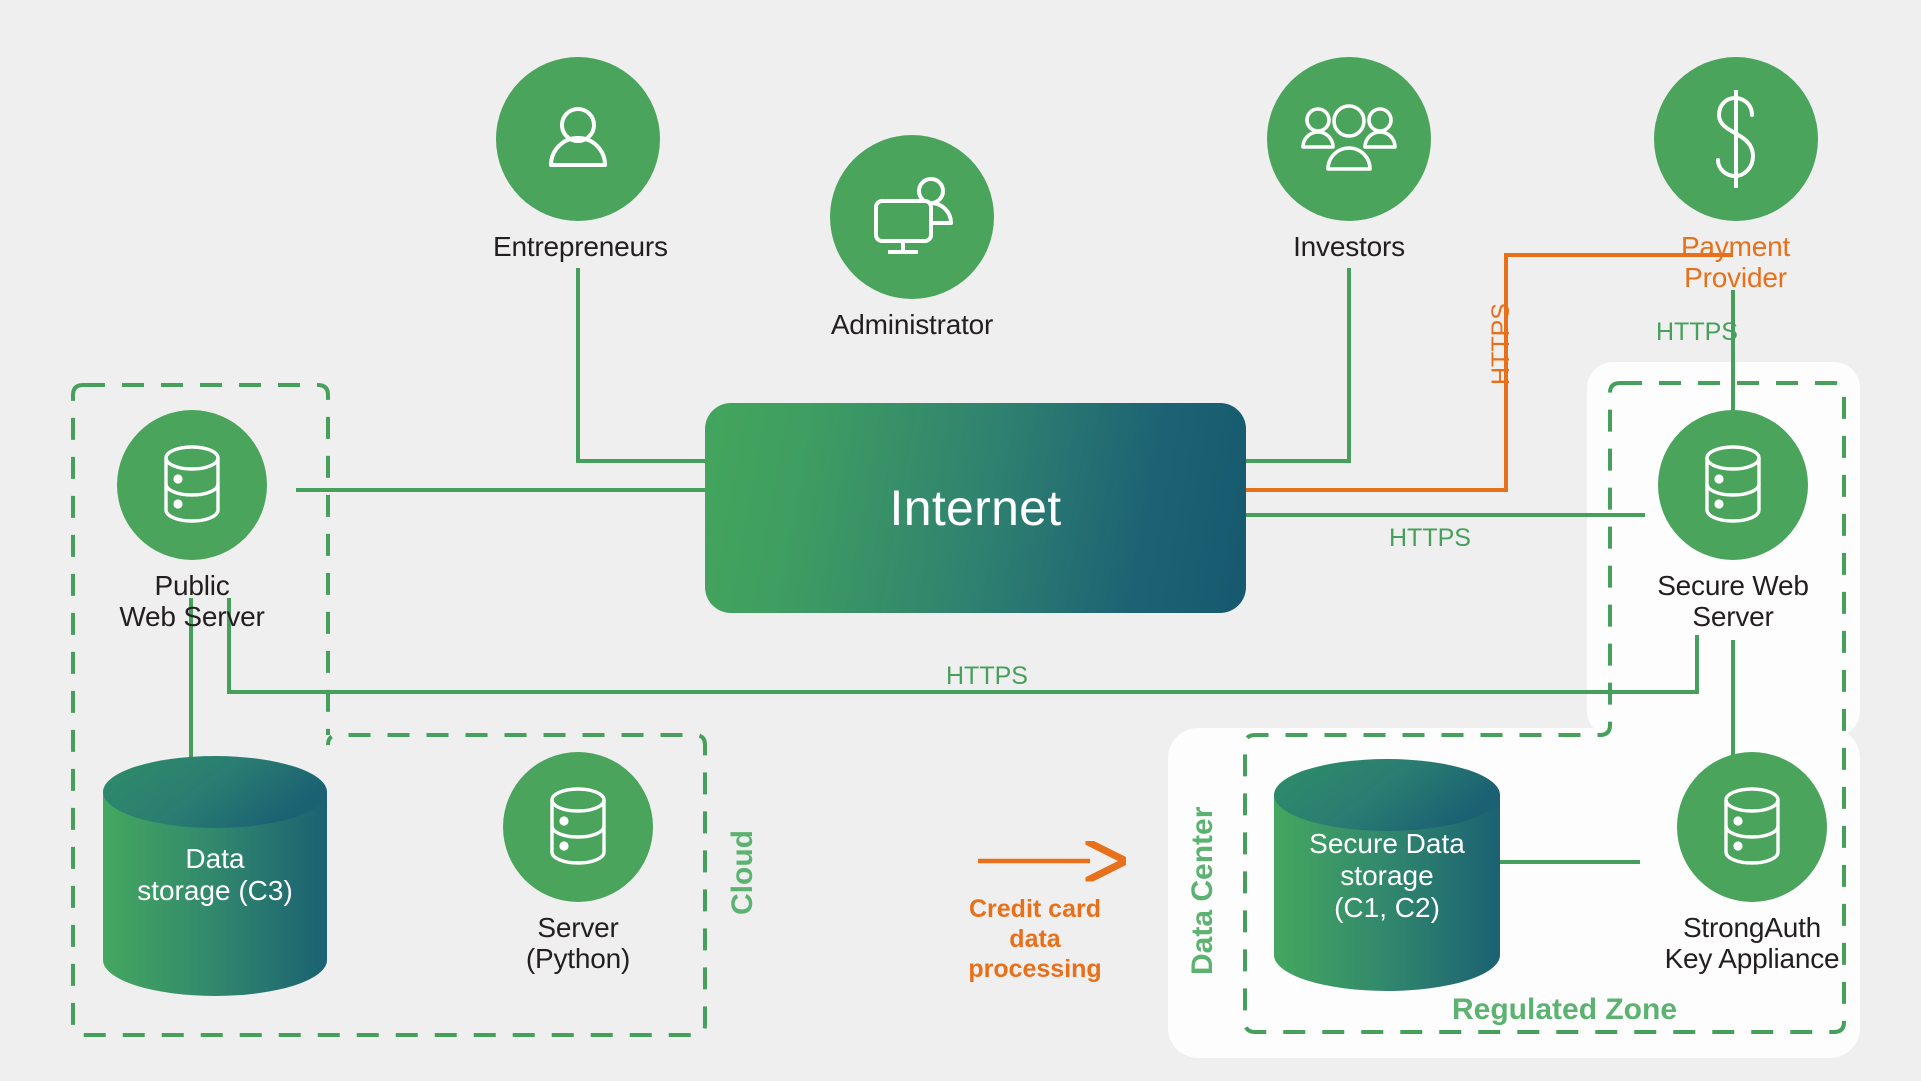 Image resolution: width=1921 pixels, height=1081 pixels. I want to click on actor-administrator: Administrator, so click(912, 237).